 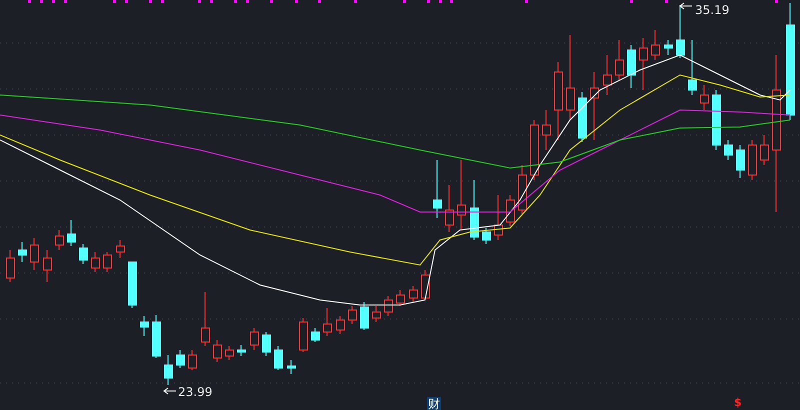 I want to click on price-label: 23.99, so click(x=195, y=392).